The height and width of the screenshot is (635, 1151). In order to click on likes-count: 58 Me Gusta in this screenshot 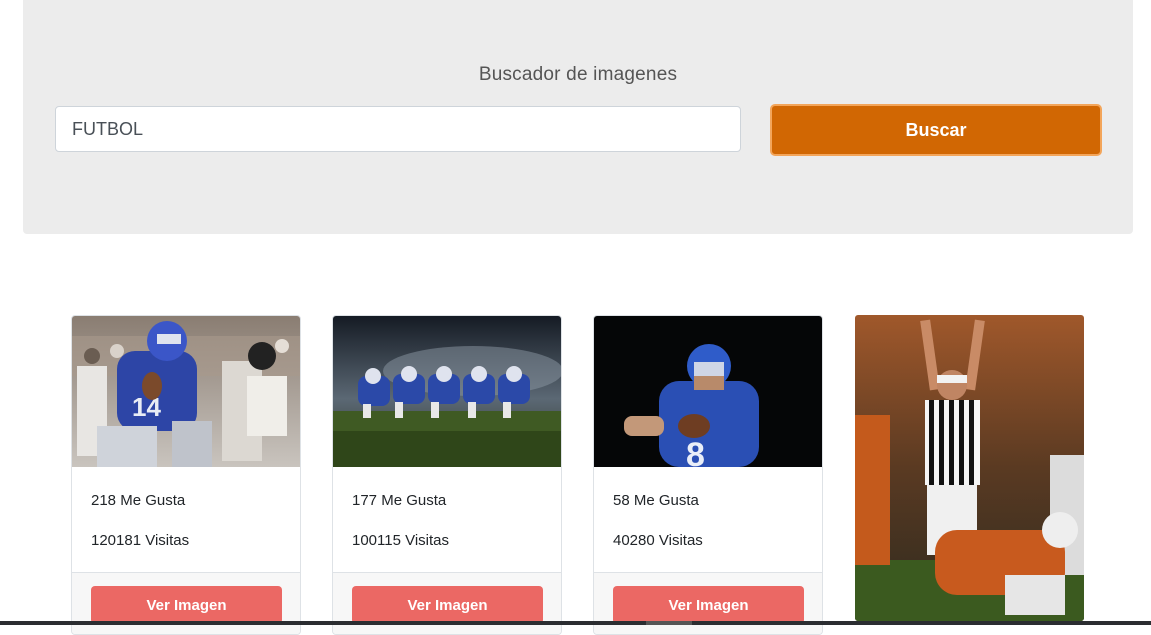, I will do `click(656, 500)`.